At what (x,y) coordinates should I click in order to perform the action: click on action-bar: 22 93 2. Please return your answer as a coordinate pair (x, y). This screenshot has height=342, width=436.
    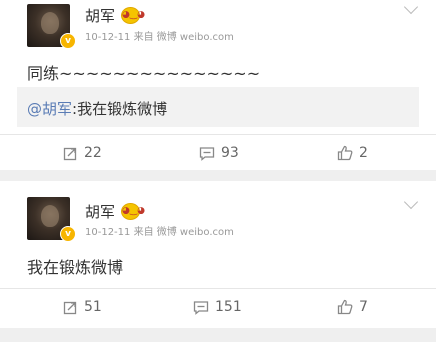
    Looking at the image, I should click on (218, 152).